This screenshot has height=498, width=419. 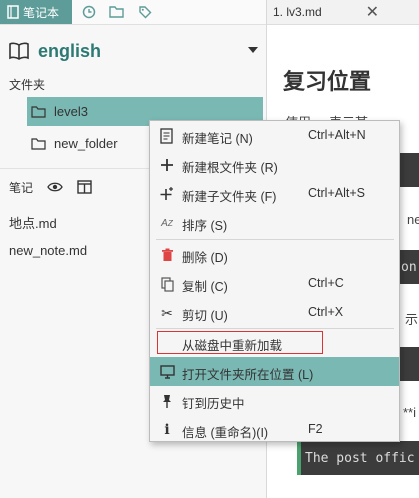 I want to click on menu-item-shortcut: Ctrl+Alt+N, so click(x=337, y=135).